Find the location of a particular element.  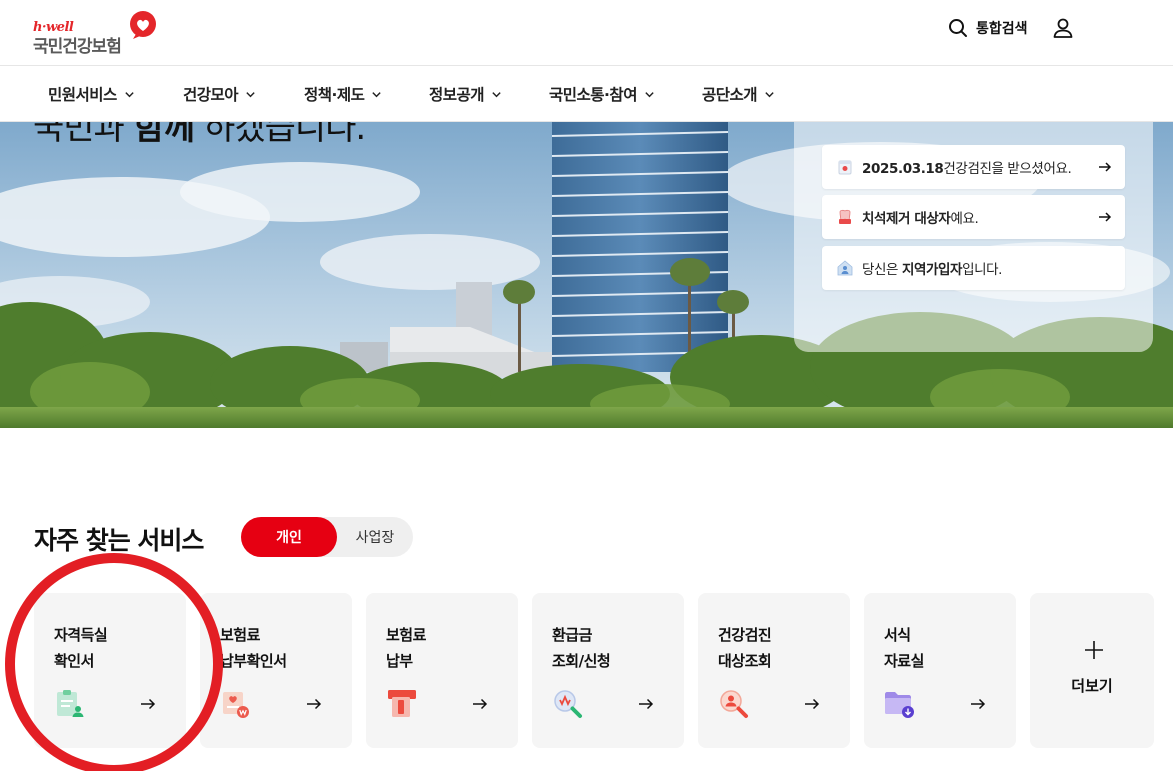

toggle-personal-button: 개인 is located at coordinates (289, 537).